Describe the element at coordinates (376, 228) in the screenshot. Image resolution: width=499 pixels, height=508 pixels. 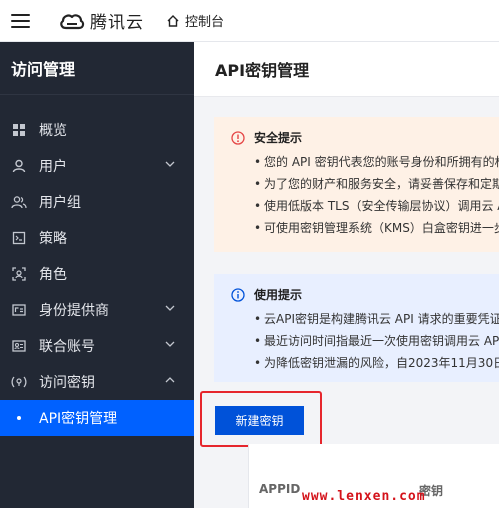
I see `security-notice-item: 可使用密钥管理系统（KMS）白盒密钥进一步` at that location.